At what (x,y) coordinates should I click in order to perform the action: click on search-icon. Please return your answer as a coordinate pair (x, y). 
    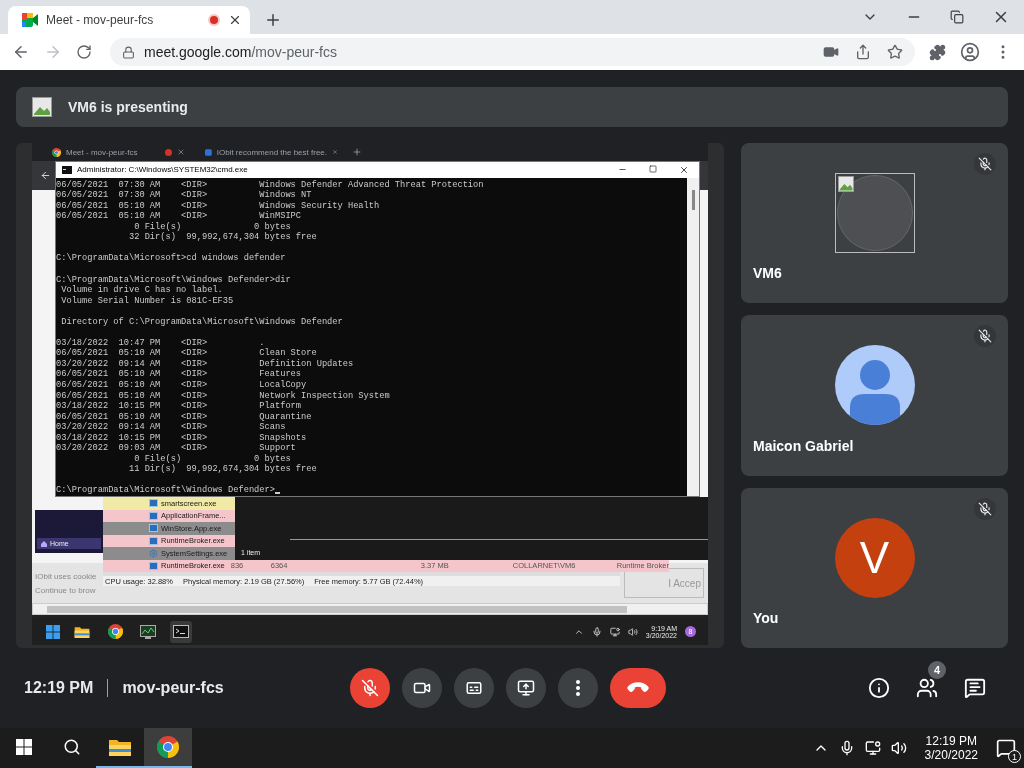
    Looking at the image, I should click on (72, 747).